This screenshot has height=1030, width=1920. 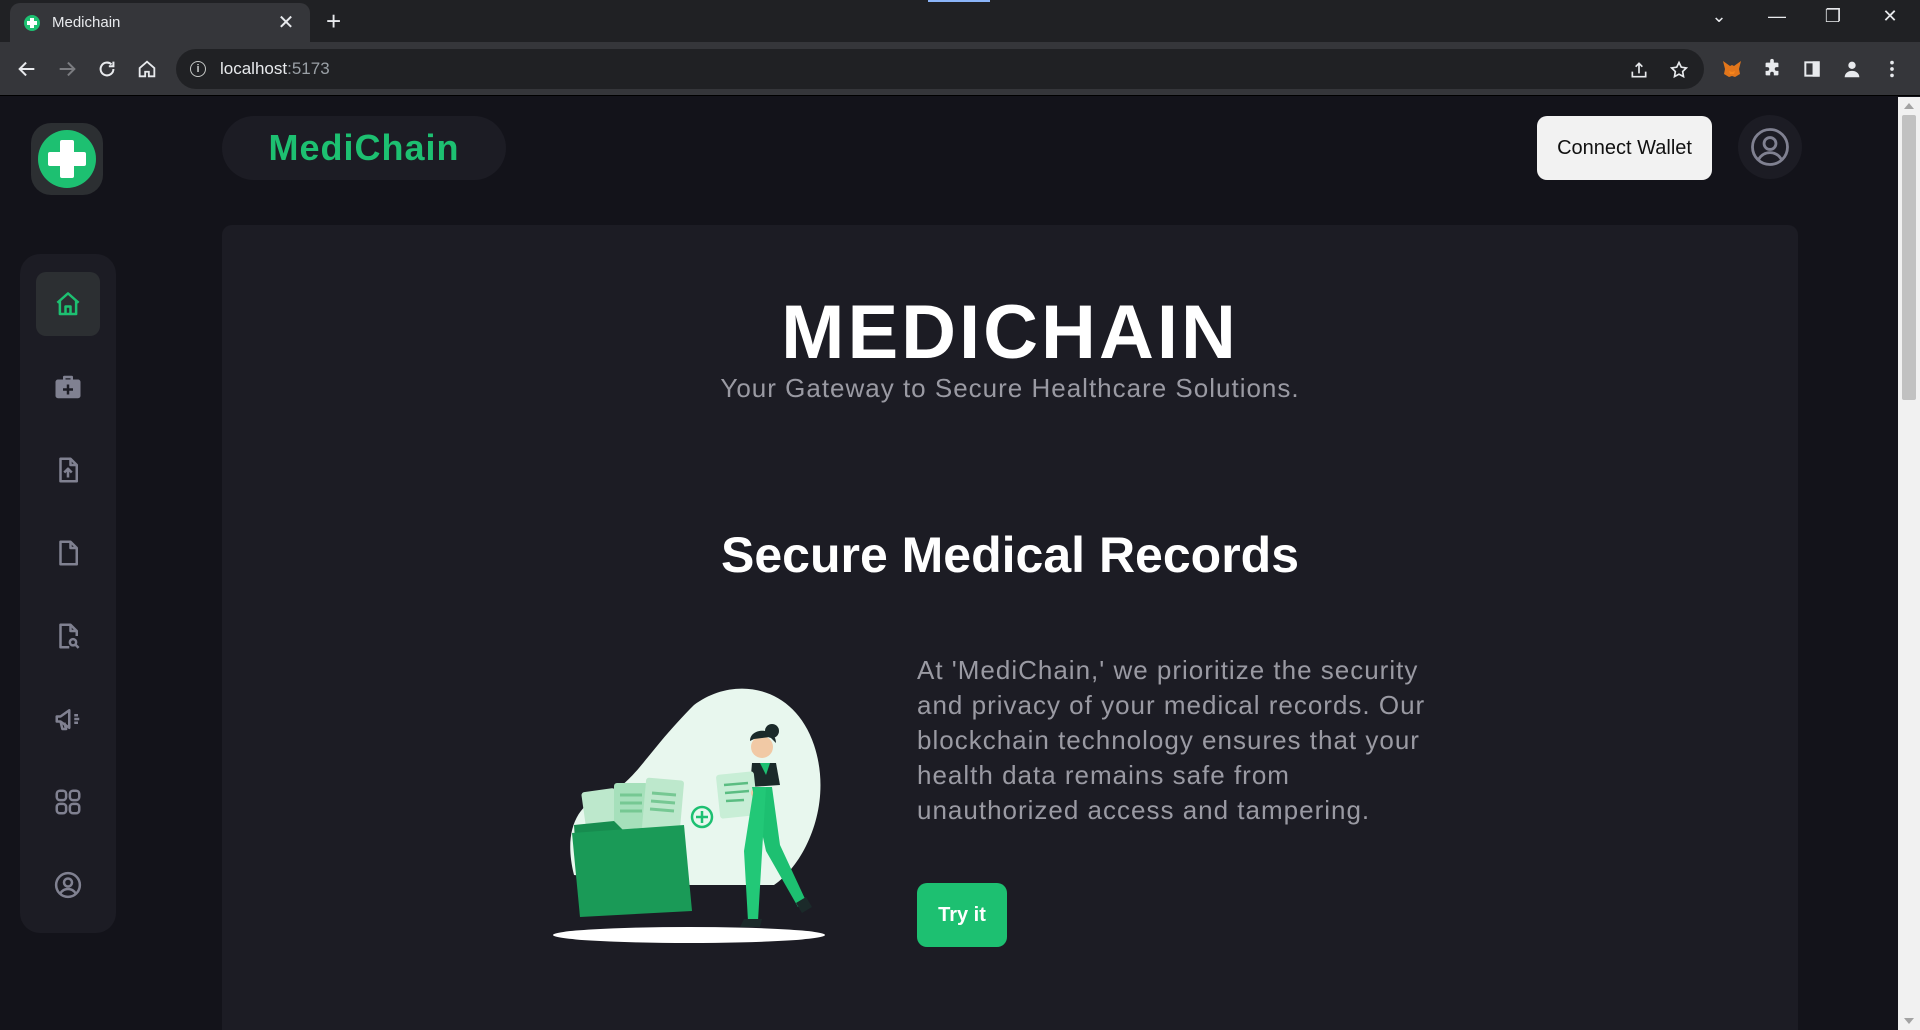 I want to click on scrollbar-thumb, so click(x=1909, y=257).